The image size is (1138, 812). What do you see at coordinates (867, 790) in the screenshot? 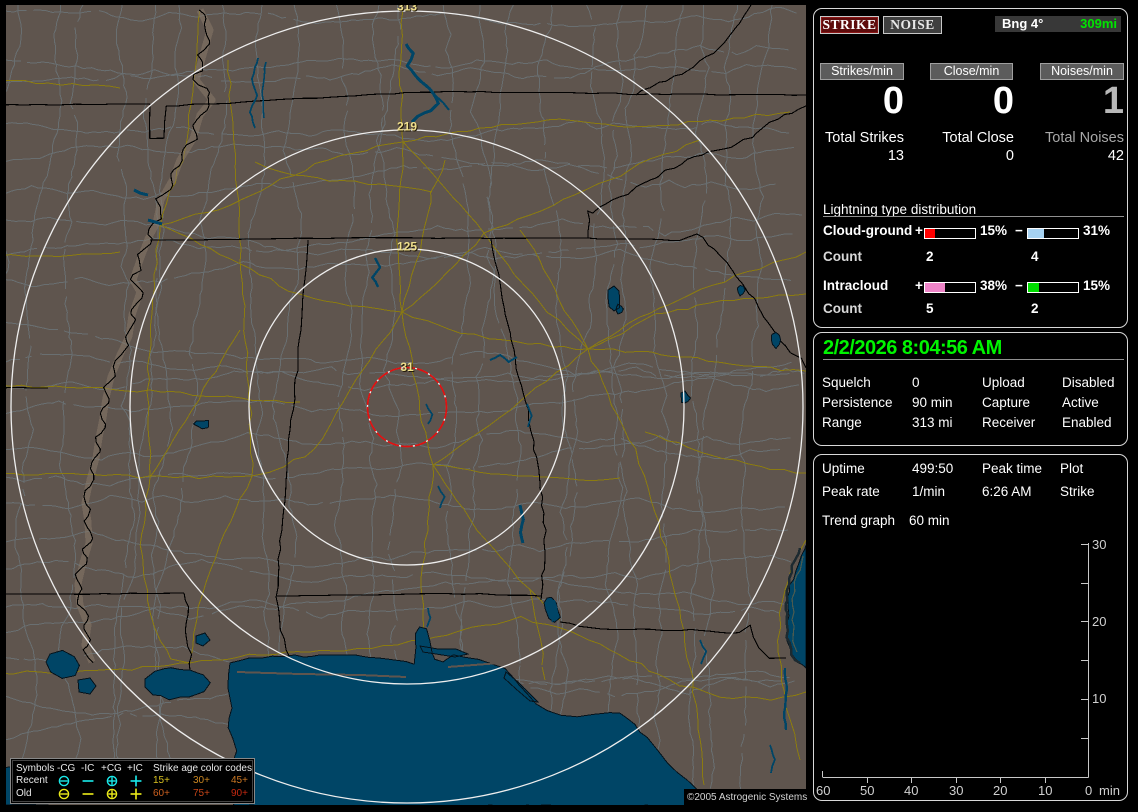
I see `svg-text: 50` at bounding box center [867, 790].